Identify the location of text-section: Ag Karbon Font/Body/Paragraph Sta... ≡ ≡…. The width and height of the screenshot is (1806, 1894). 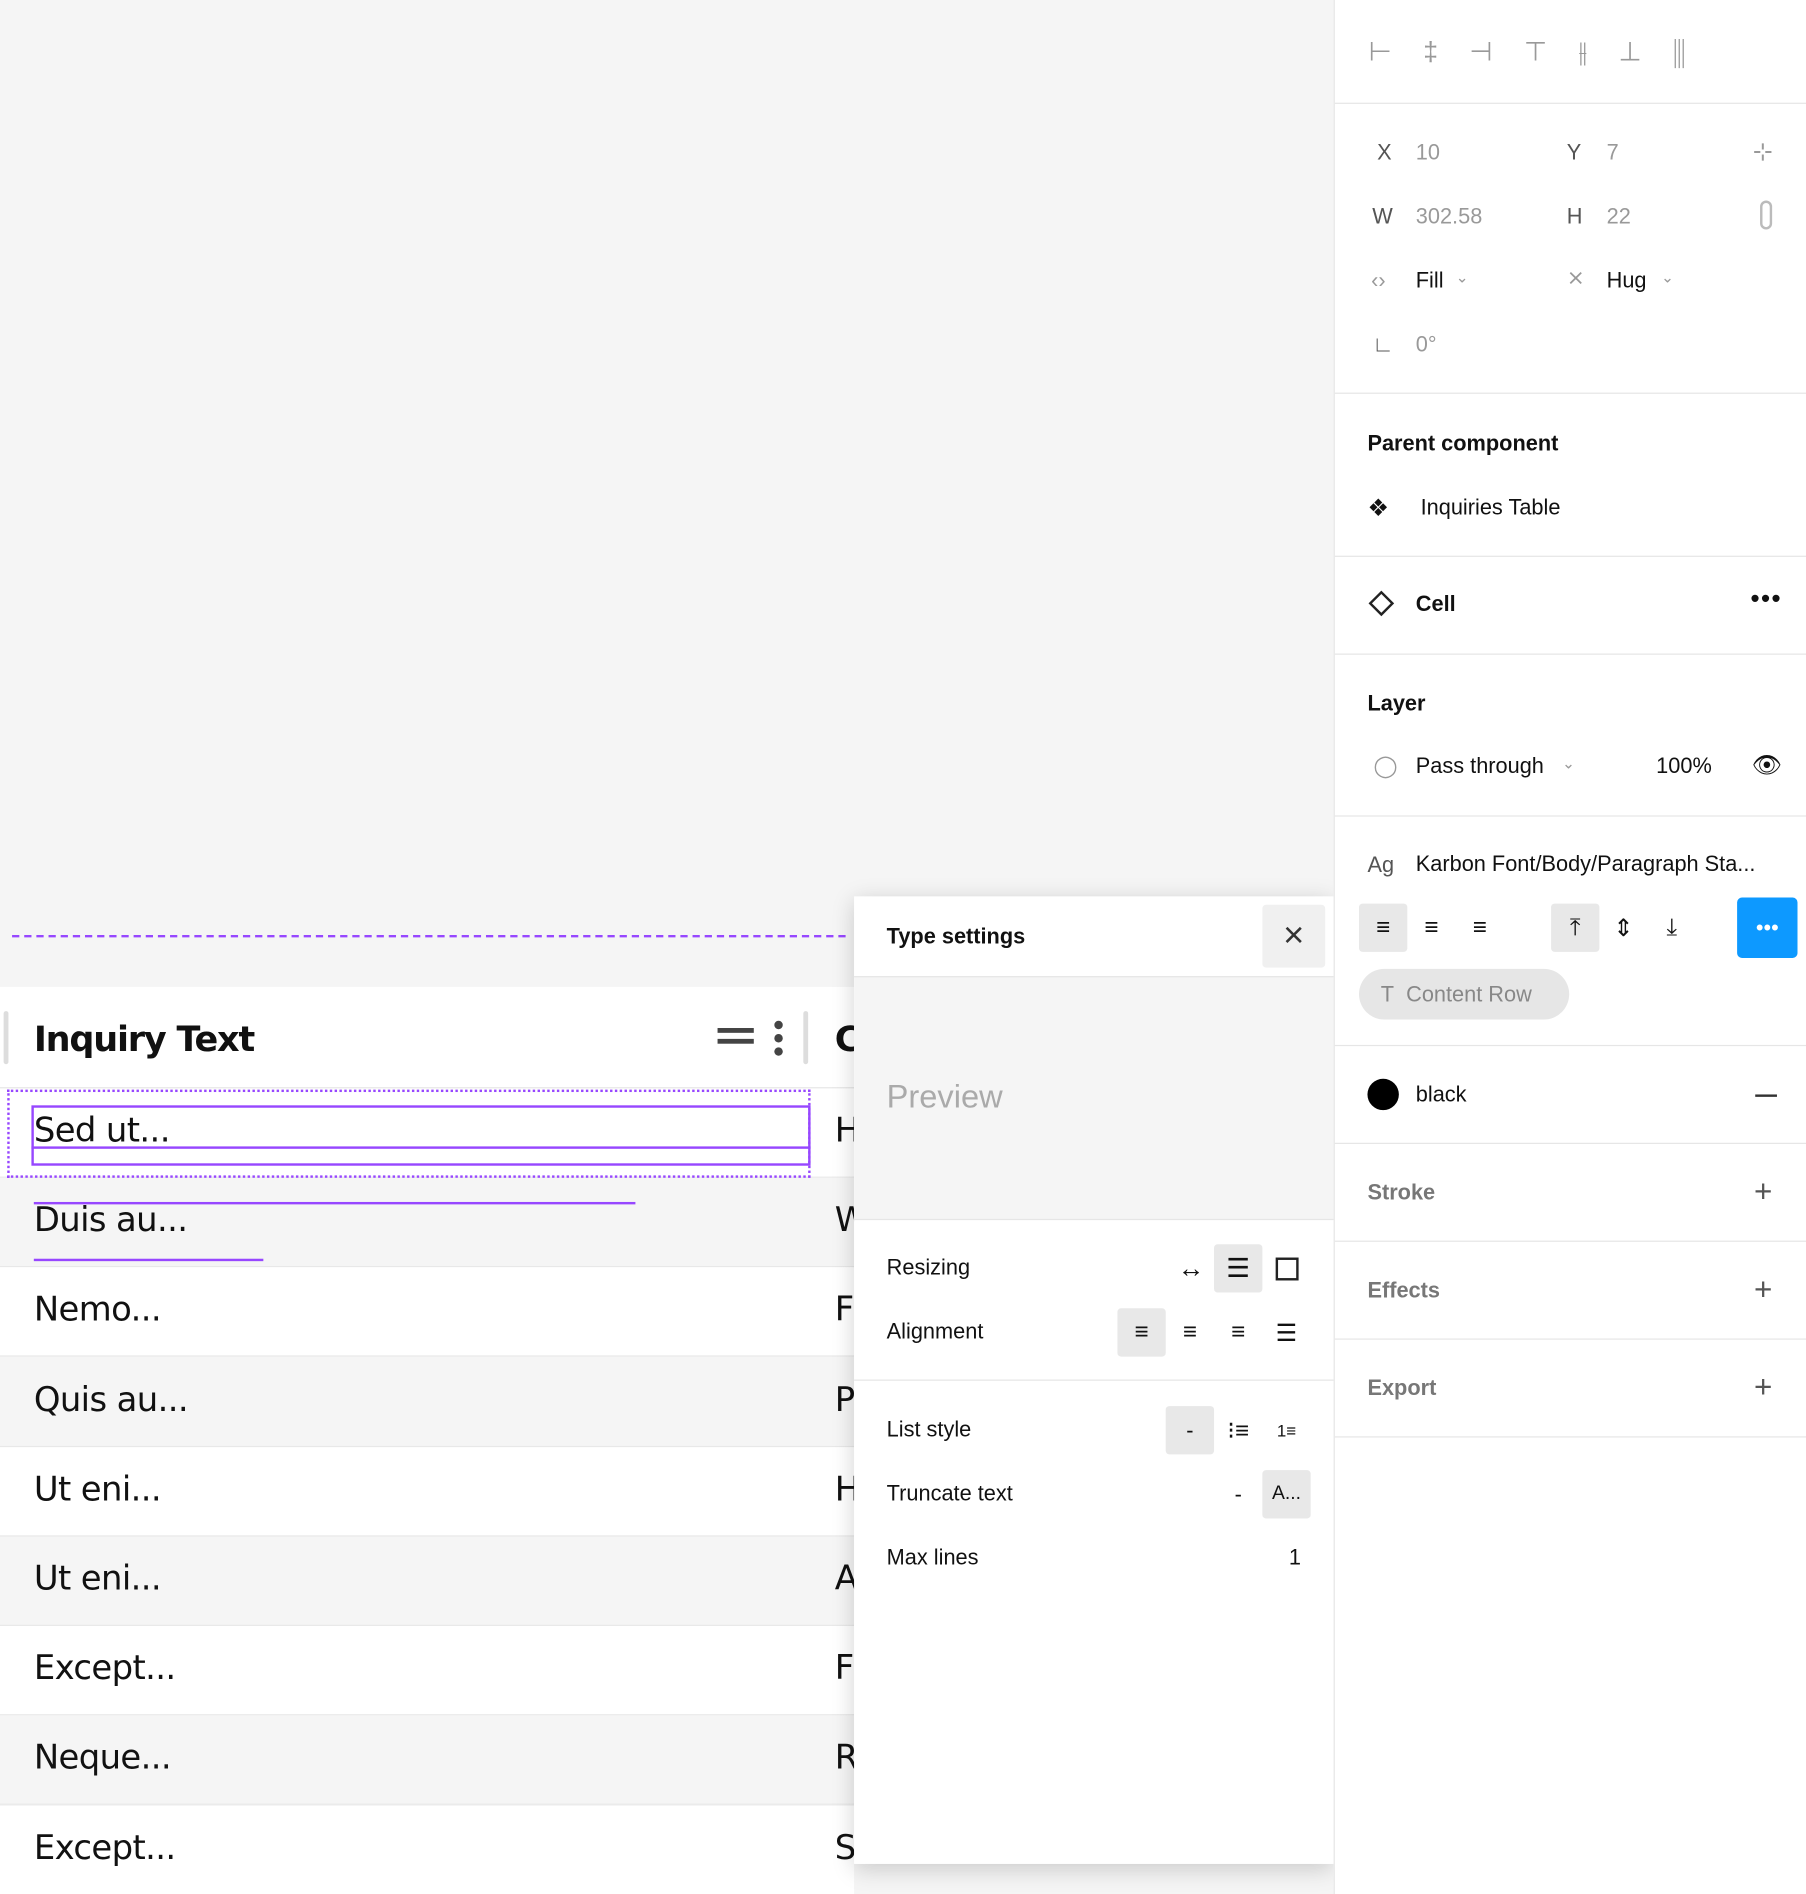
(1570, 932).